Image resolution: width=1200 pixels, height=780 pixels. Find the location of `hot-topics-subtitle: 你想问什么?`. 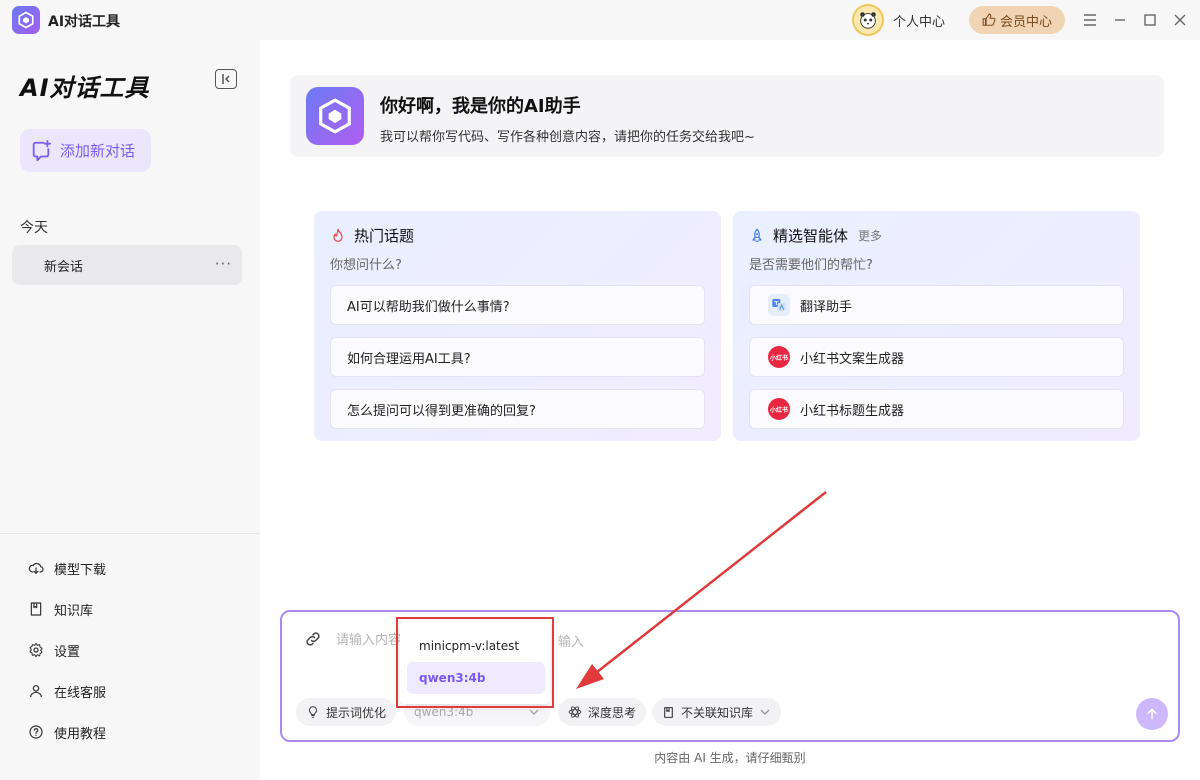

hot-topics-subtitle: 你想问什么? is located at coordinates (366, 265).